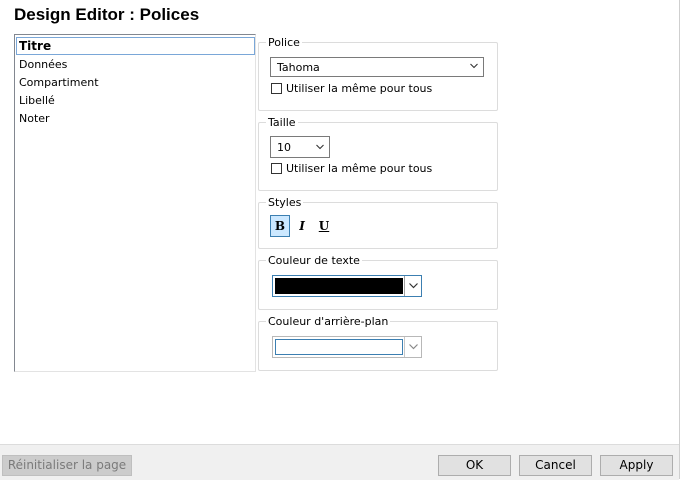  I want to click on police-same-for-all-label: Utiliser la même pour tous, so click(359, 88).